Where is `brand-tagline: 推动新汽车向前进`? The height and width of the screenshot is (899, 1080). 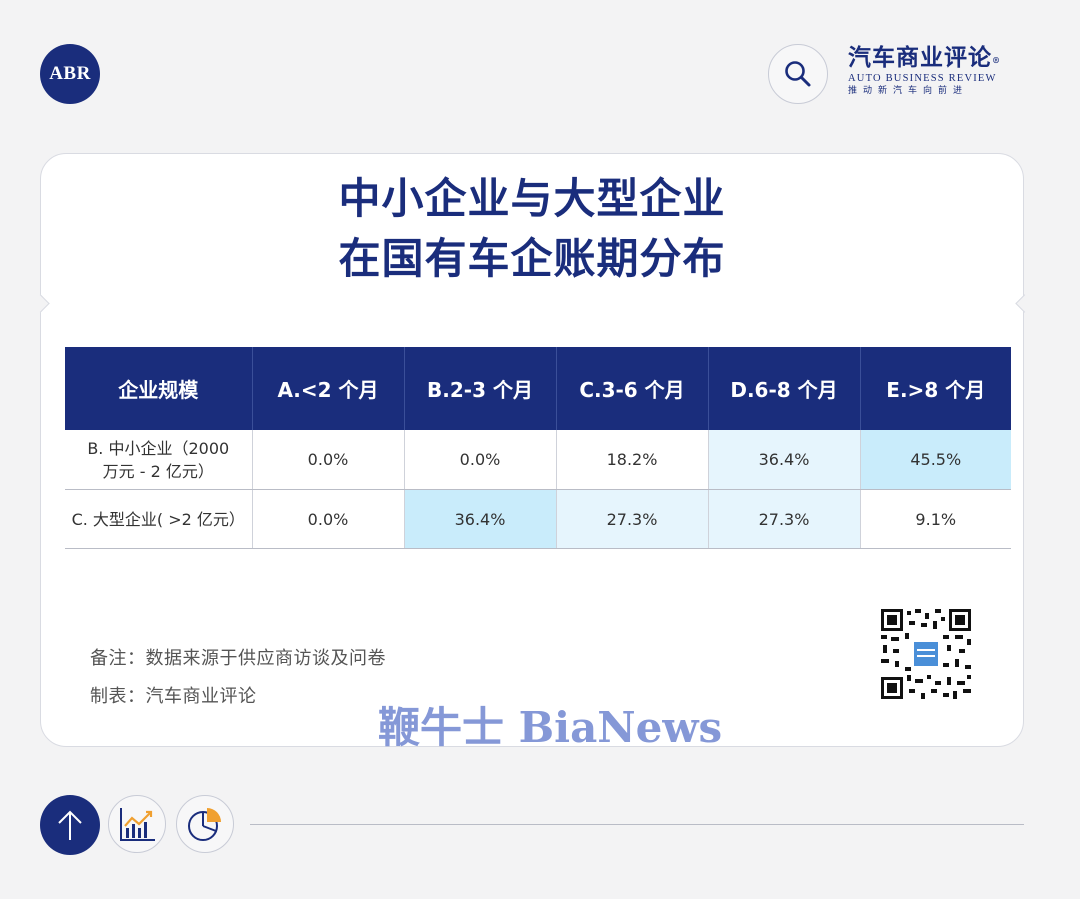
brand-tagline: 推动新汽车向前进 is located at coordinates (908, 91).